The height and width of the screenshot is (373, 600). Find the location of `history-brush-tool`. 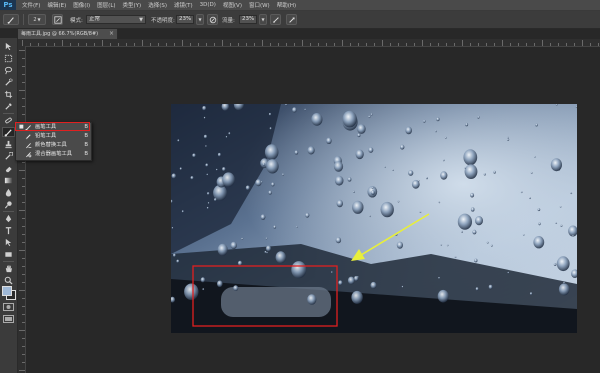

history-brush-tool is located at coordinates (8, 156).